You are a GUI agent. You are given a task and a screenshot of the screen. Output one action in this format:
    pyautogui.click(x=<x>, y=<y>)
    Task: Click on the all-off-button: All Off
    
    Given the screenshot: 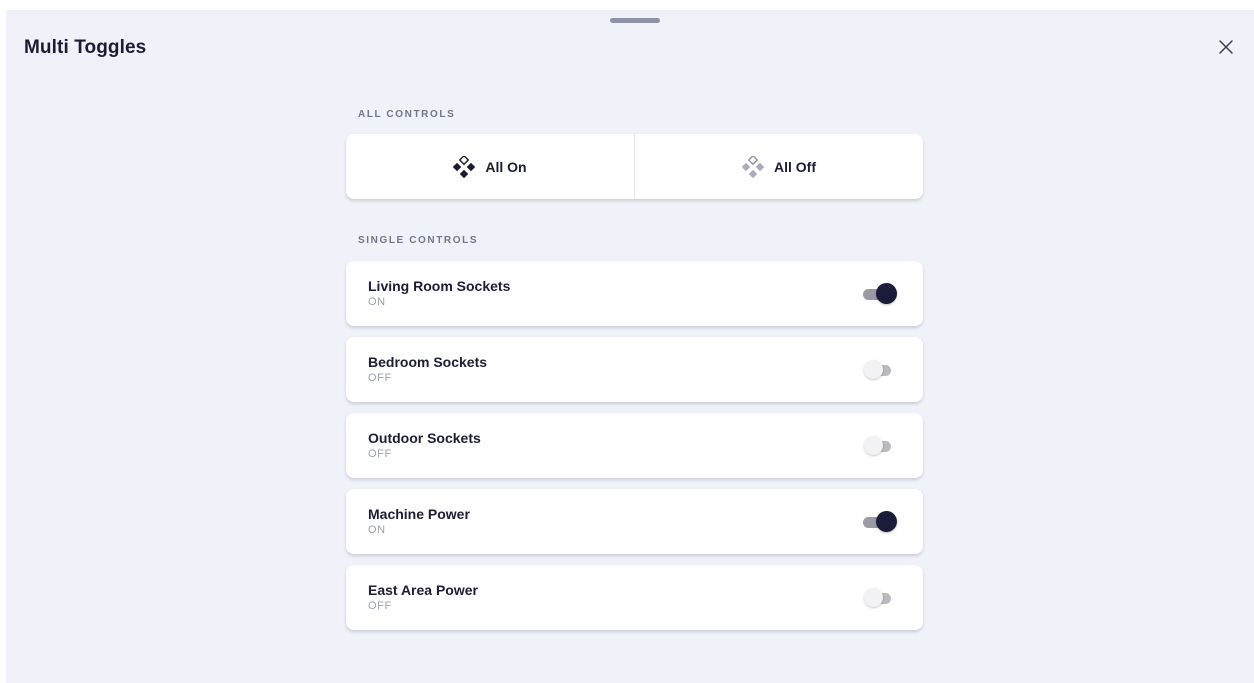 What is the action you would take?
    pyautogui.click(x=778, y=166)
    